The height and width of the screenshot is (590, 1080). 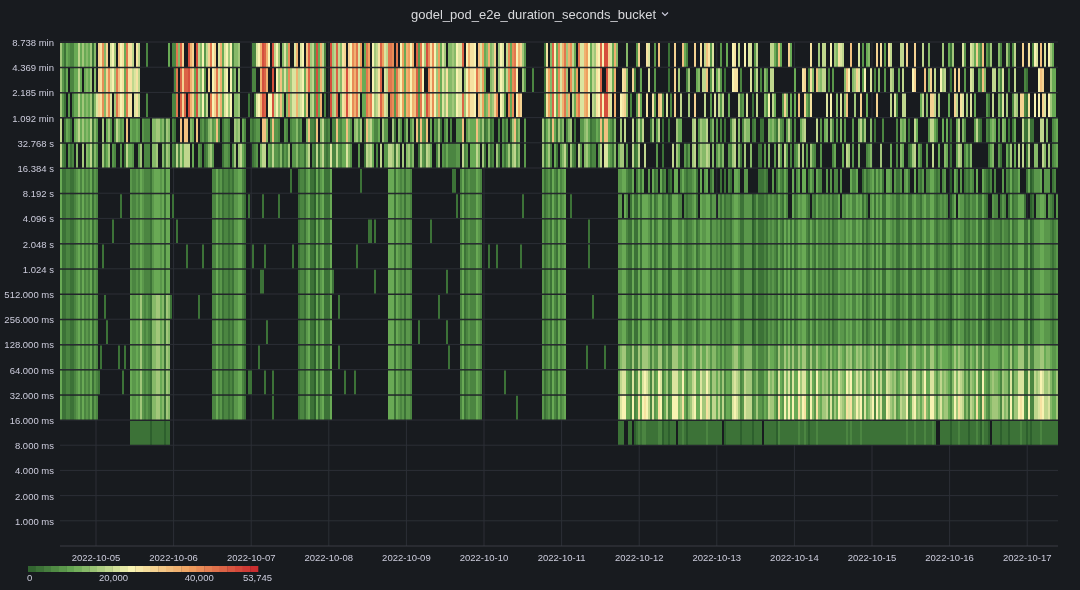 I want to click on y-axis-label: 4.000 ms, so click(x=34, y=471).